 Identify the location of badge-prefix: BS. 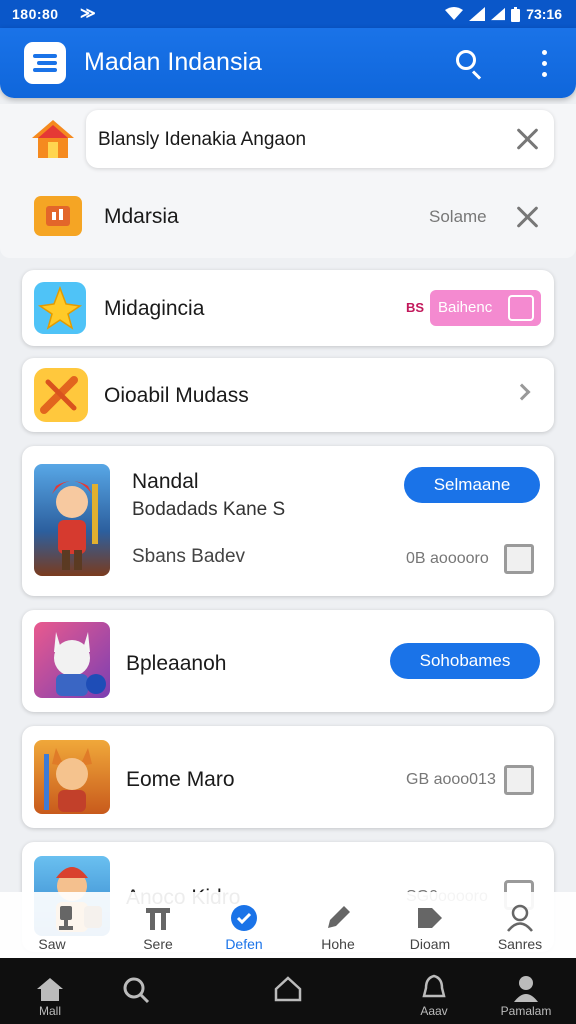
(415, 307).